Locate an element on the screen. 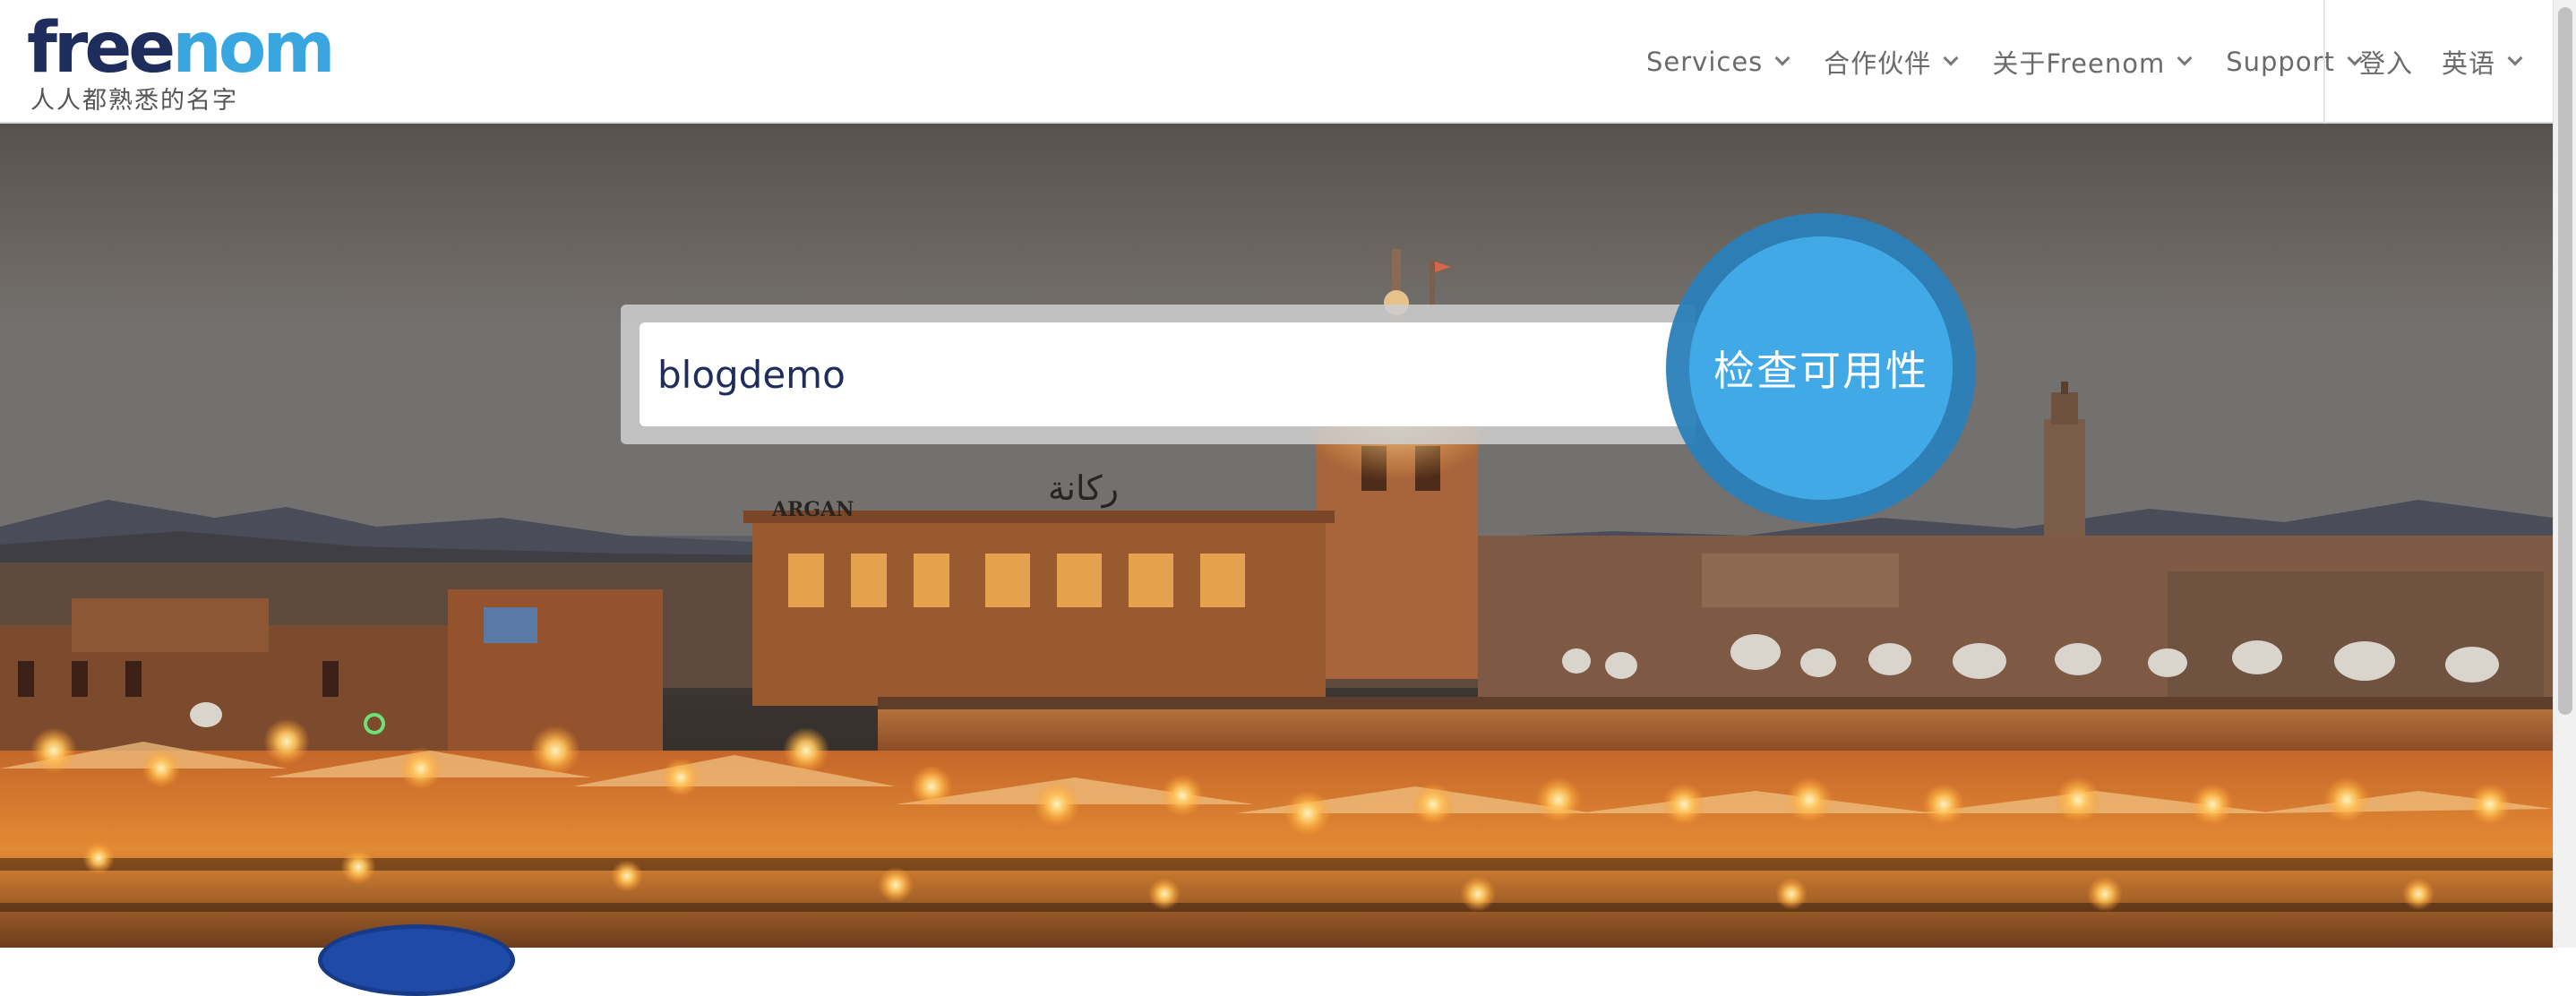 This screenshot has height=996, width=2576. logo-part-free: free is located at coordinates (101, 48).